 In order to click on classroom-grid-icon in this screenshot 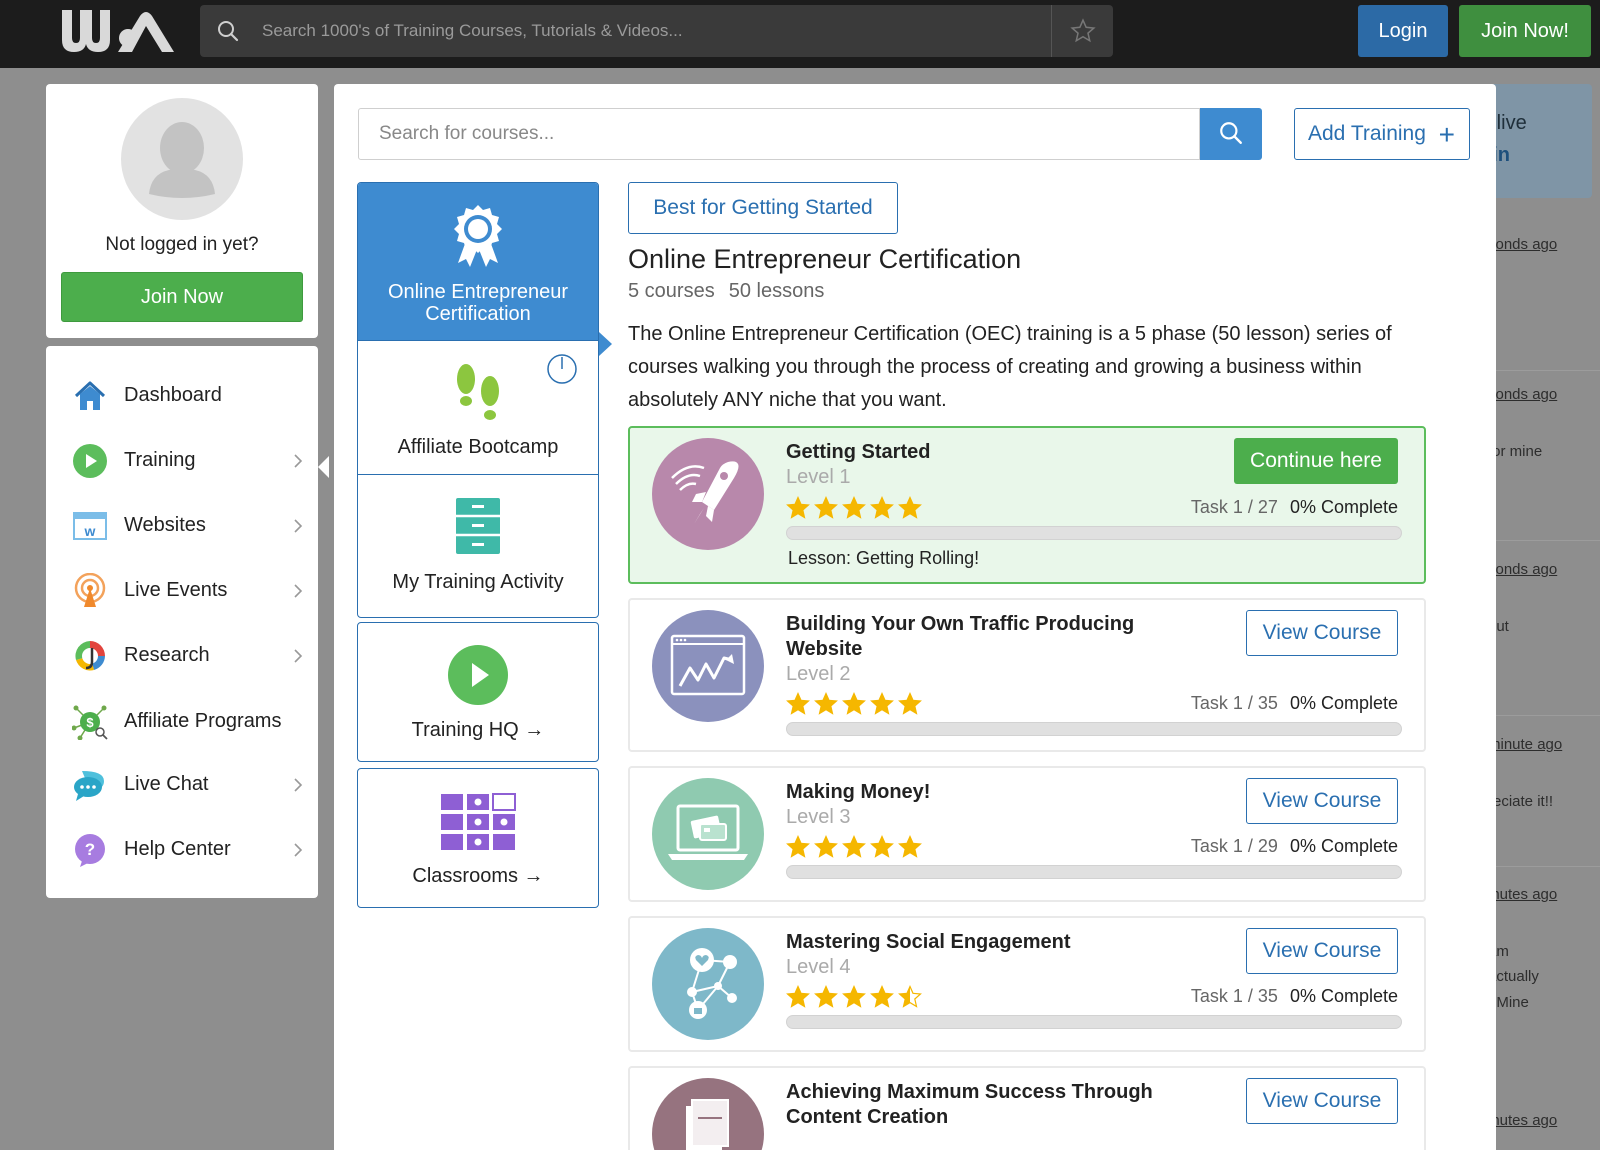, I will do `click(478, 821)`.